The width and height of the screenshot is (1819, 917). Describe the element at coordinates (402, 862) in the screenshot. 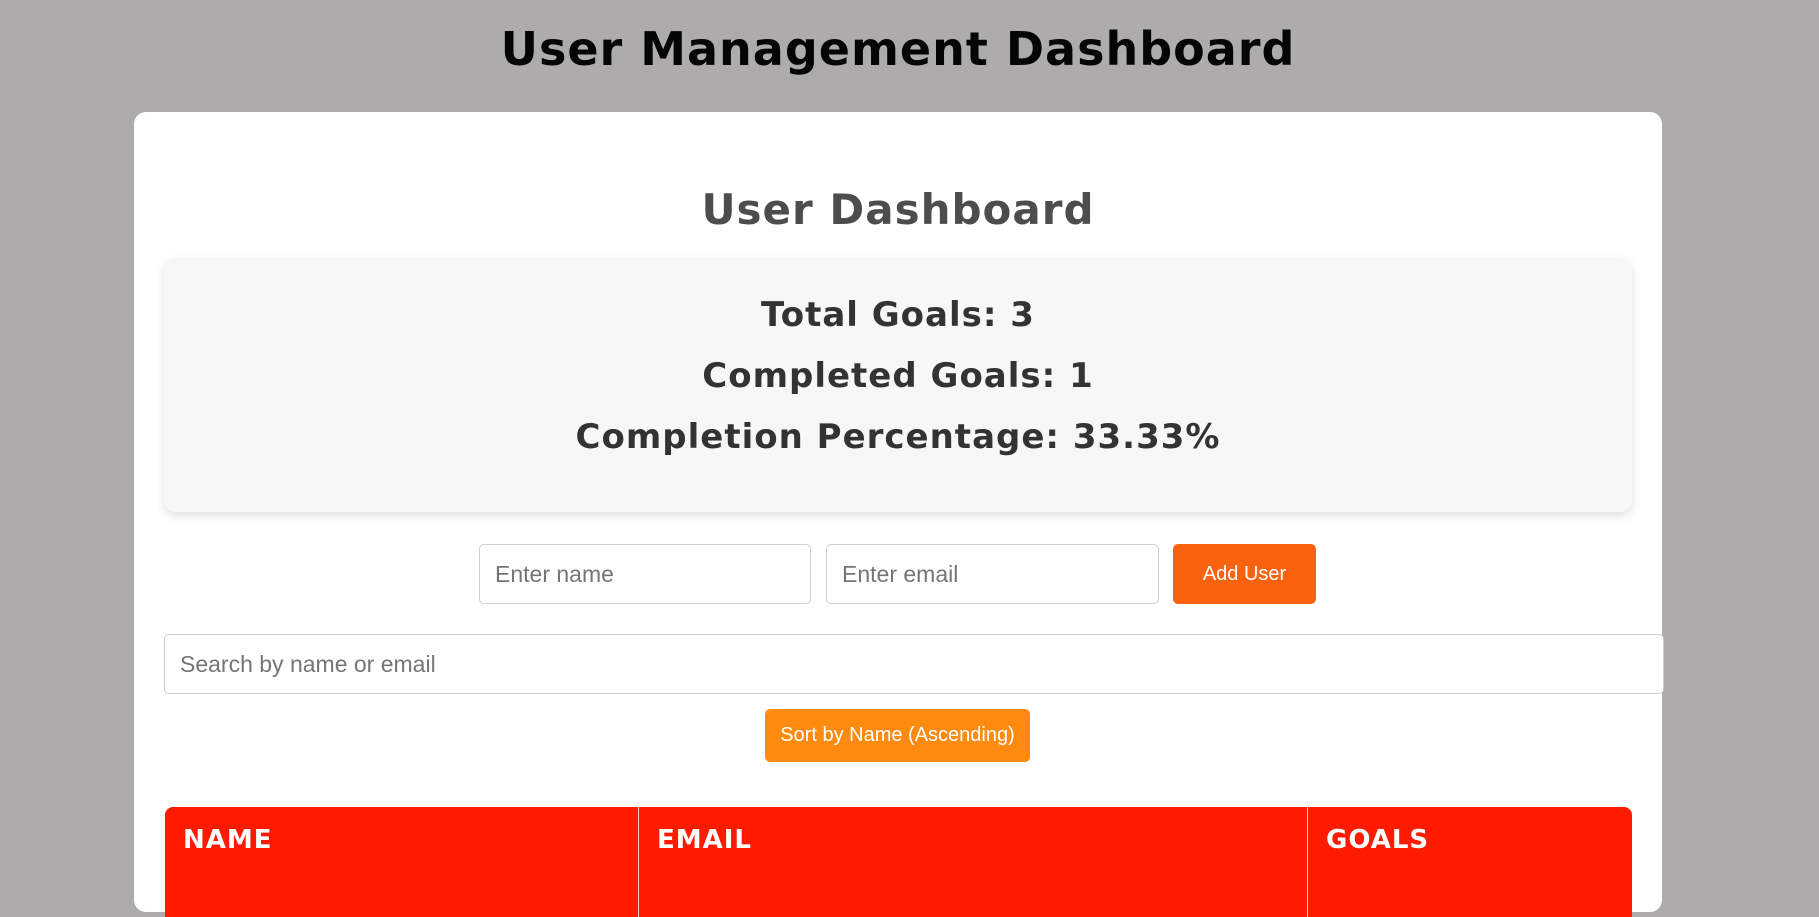

I see `column-header-name: Name` at that location.